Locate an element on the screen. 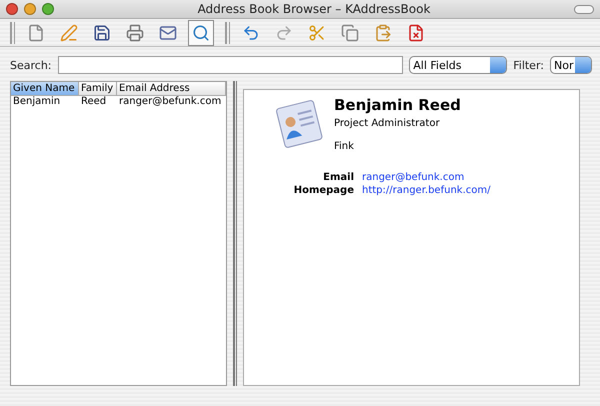 This screenshot has height=406, width=600. printer-icon is located at coordinates (135, 33).